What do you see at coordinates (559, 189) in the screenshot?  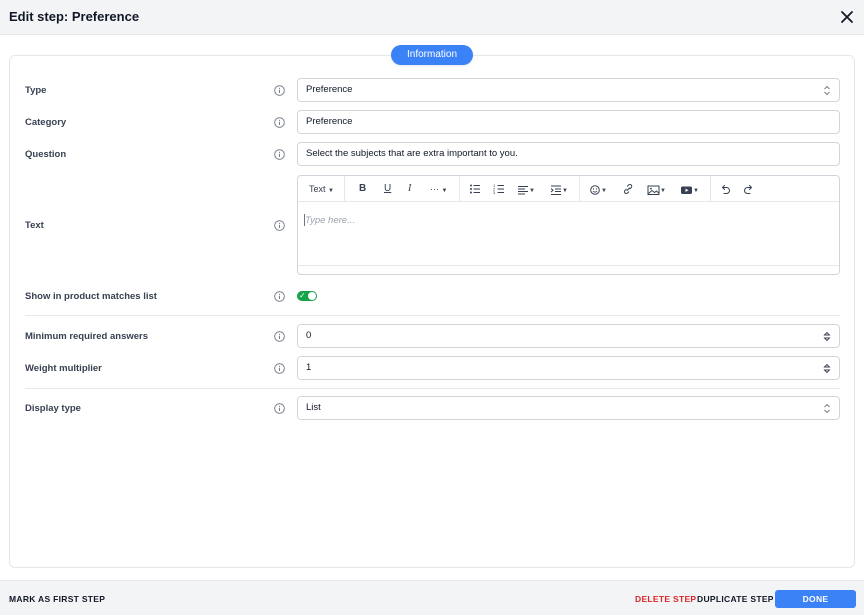 I see `indent-dropdown: ▼` at bounding box center [559, 189].